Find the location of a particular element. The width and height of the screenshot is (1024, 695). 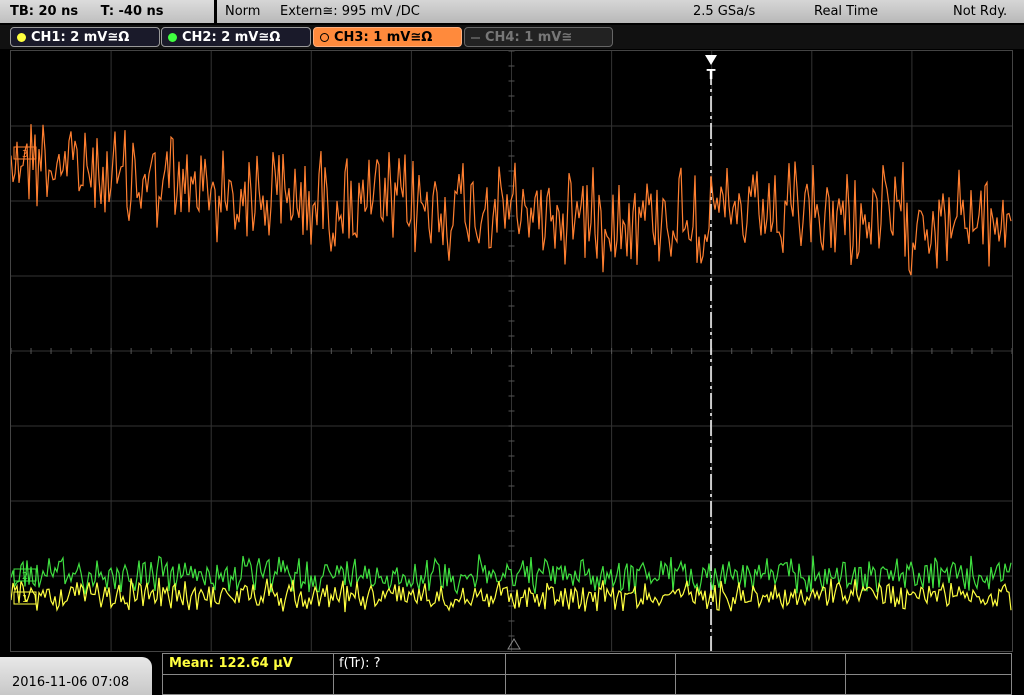

timebase-panel: TB: 20 ns T: -40 ns is located at coordinates (107, 11).